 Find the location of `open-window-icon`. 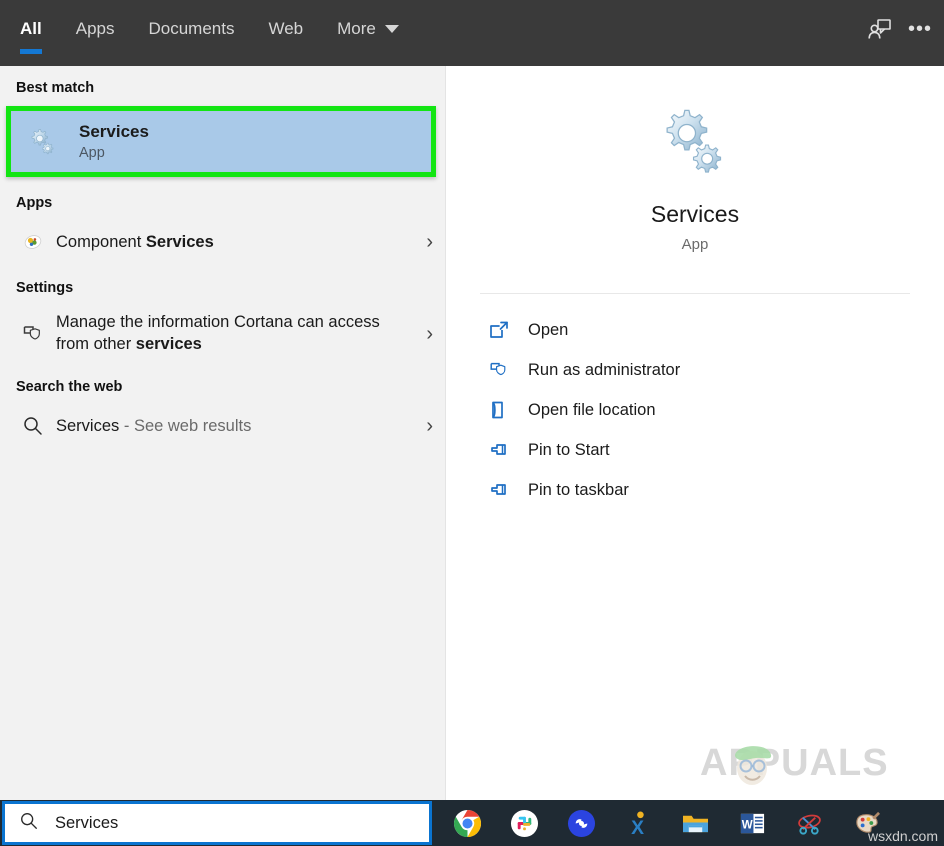

open-window-icon is located at coordinates (499, 330).